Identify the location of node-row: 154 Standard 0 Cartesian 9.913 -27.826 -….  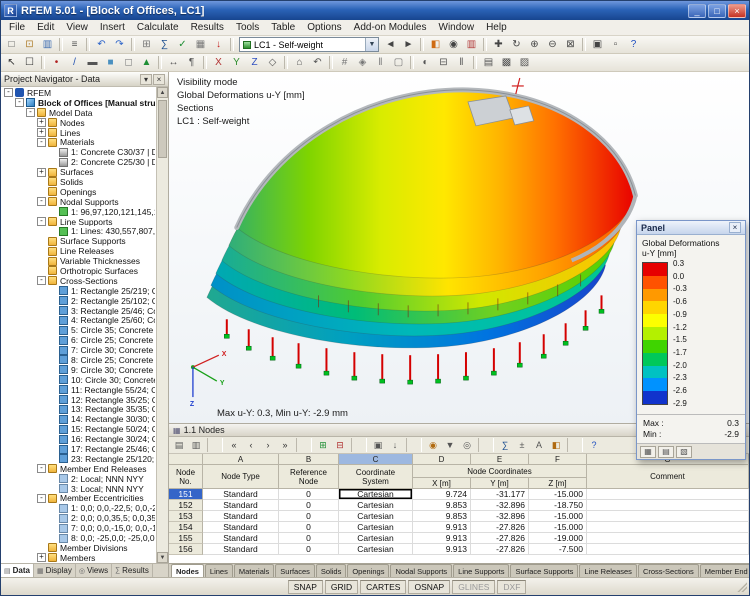
(459, 527).